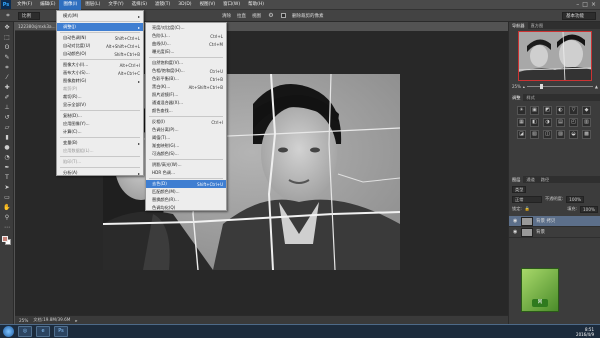 The width and height of the screenshot is (600, 338). What do you see at coordinates (186, 122) in the screenshot?
I see `menu-item-invert: 反相(I) Ctrl+I` at bounding box center [186, 122].